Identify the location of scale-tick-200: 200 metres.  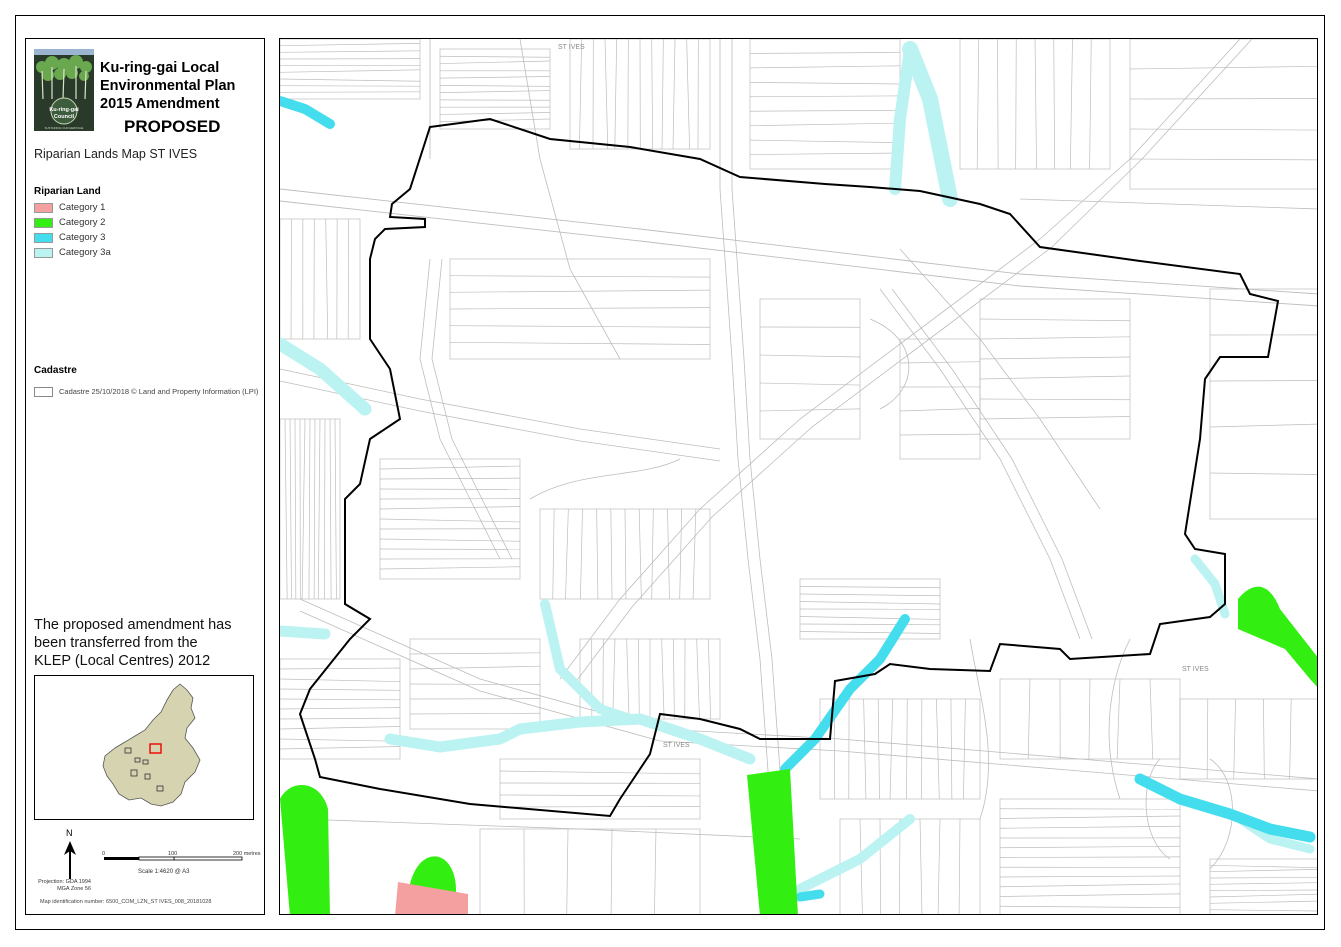
(247, 854).